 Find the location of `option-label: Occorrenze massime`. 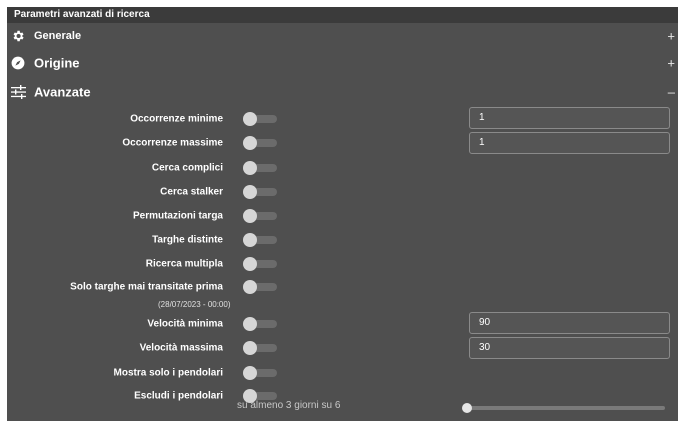

option-label: Occorrenze massime is located at coordinates (172, 143).